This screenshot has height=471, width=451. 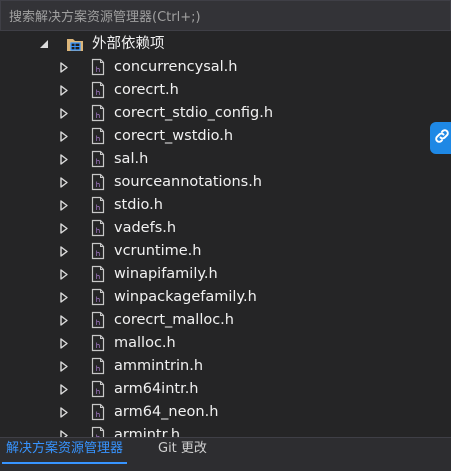 I want to click on tree-item: h sourceannotations.h, so click(x=225, y=182).